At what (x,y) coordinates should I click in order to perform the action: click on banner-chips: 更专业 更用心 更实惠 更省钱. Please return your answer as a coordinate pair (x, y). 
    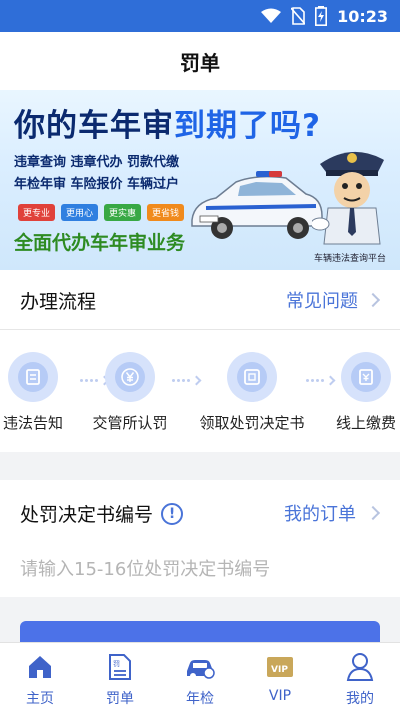
    Looking at the image, I should click on (101, 212).